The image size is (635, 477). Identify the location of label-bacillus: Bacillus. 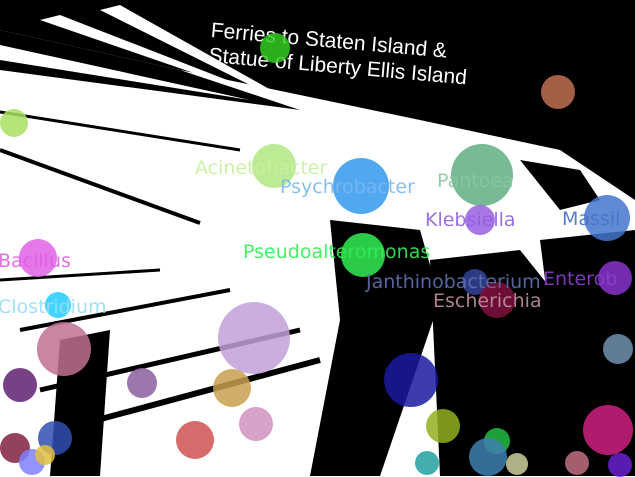
(35, 261).